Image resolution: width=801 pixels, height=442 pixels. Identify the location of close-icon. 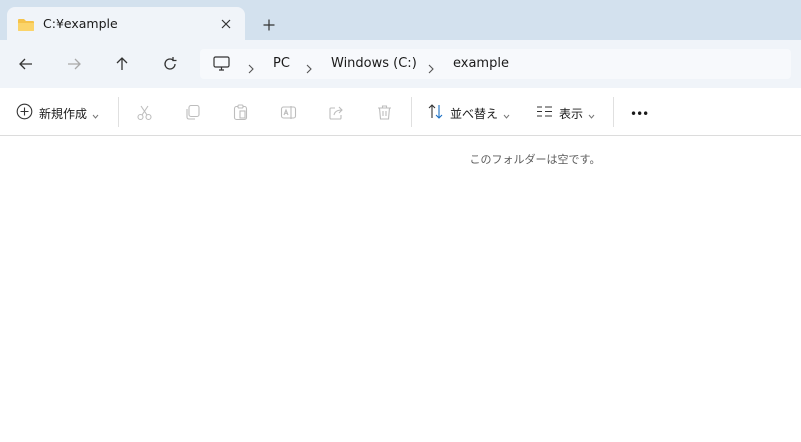
(226, 23).